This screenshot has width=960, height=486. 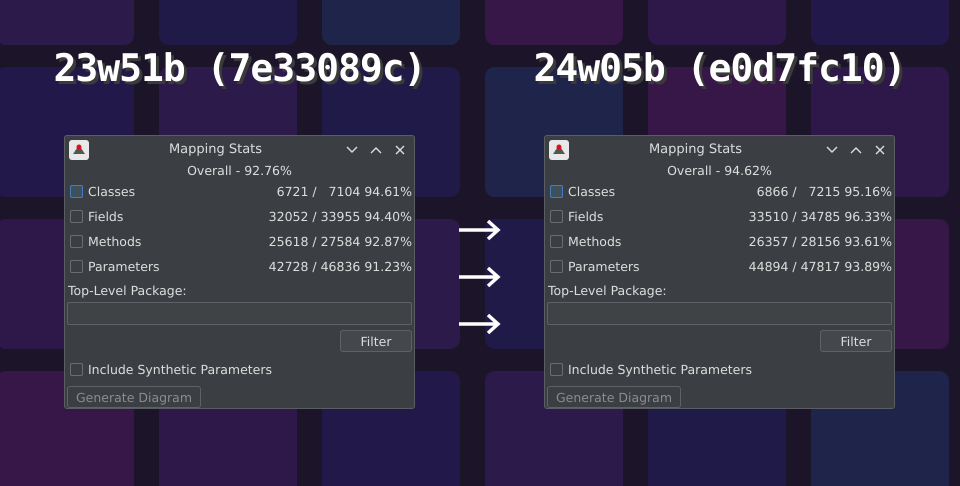 I want to click on stat-counts: 26357 / 28156 93.61%, so click(x=820, y=241).